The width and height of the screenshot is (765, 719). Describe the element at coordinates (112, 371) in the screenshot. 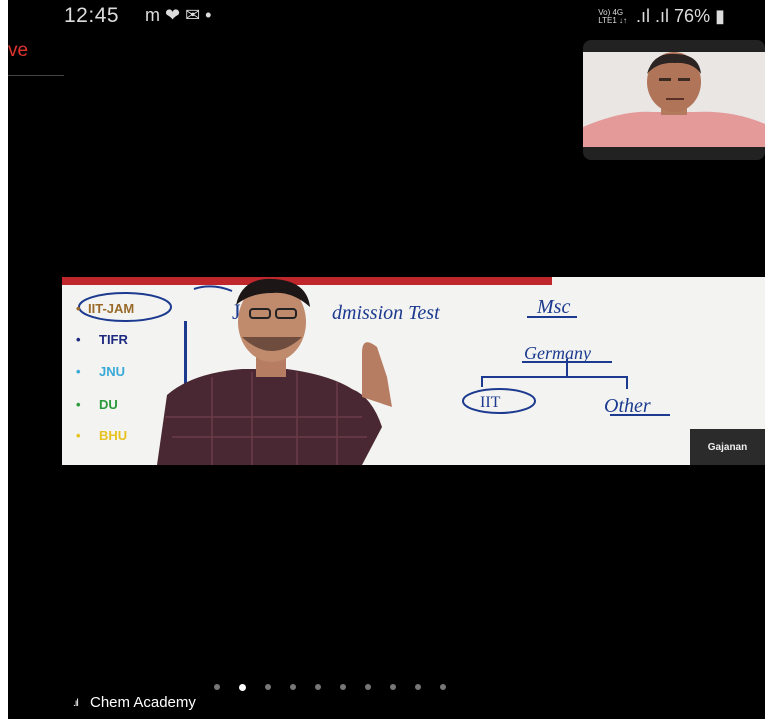

I see `list-item-jnu: JNU` at that location.